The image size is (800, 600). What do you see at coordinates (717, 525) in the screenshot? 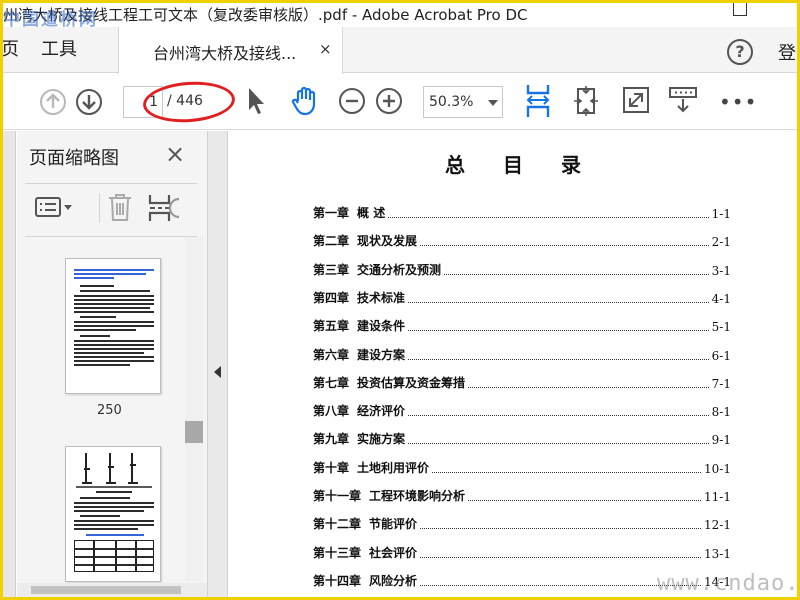
I see `toc-page-number: 12-1` at bounding box center [717, 525].